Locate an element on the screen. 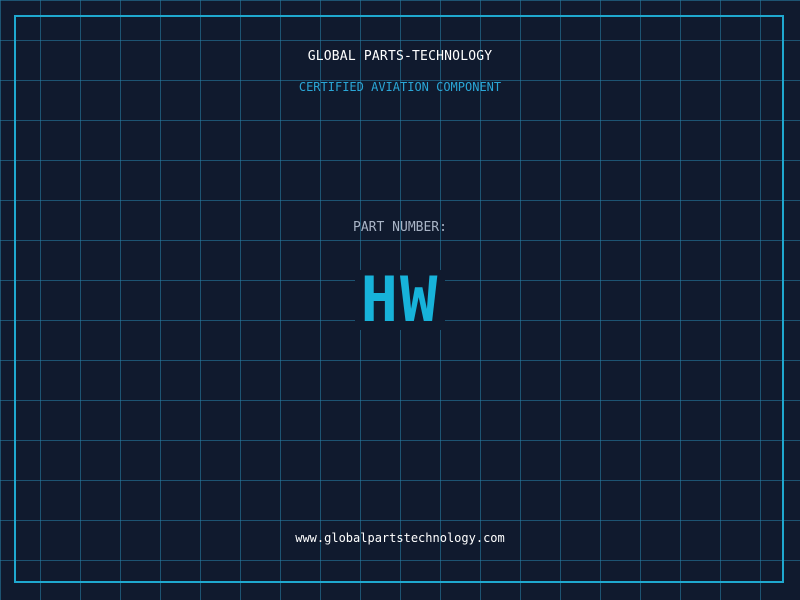  brand-title: GLOBAL PARTS-TECHNOLOGY is located at coordinates (400, 56).